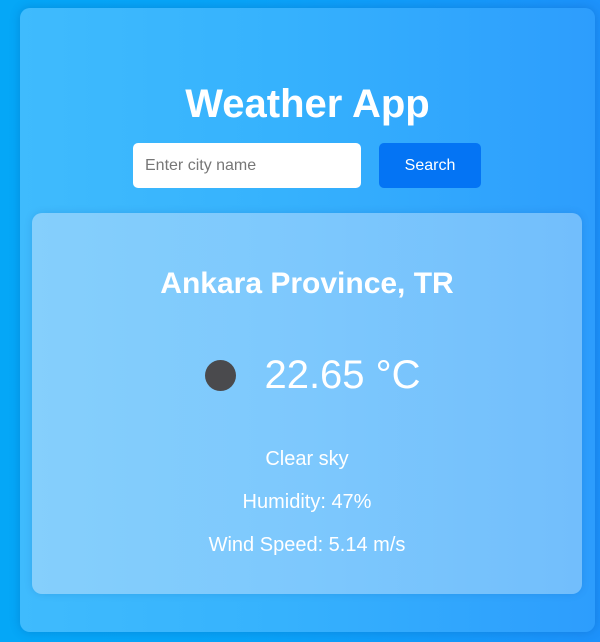  Describe the element at coordinates (307, 459) in the screenshot. I see `weather-description: Clear sky` at that location.